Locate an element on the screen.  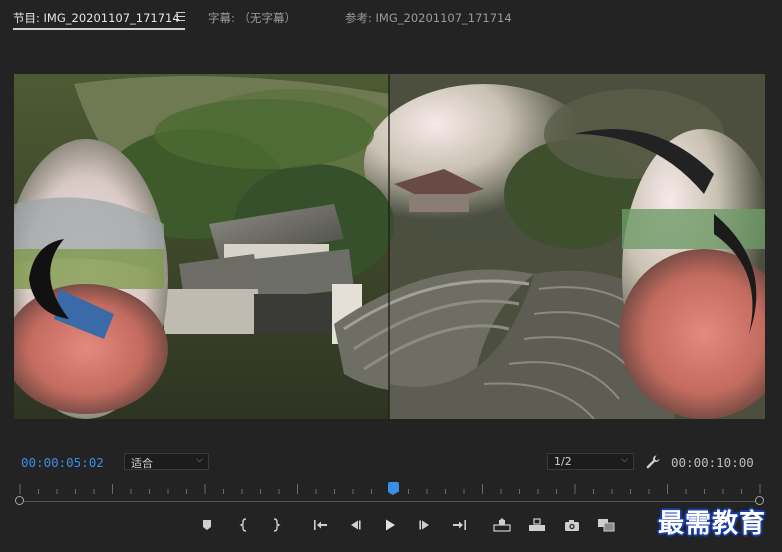
lift-icon is located at coordinates (502, 525).